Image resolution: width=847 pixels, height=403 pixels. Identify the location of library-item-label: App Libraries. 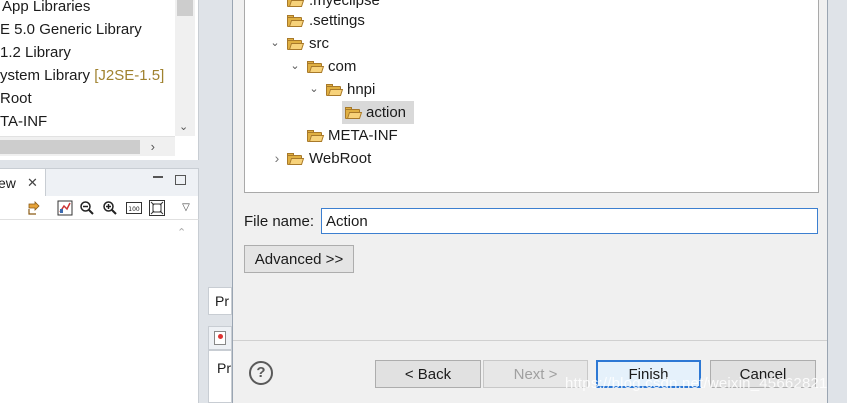
(46, 7).